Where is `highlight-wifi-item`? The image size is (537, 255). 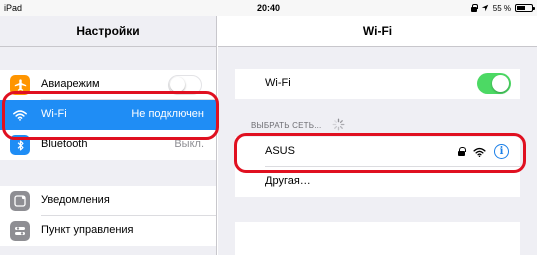 highlight-wifi-item is located at coordinates (110, 115).